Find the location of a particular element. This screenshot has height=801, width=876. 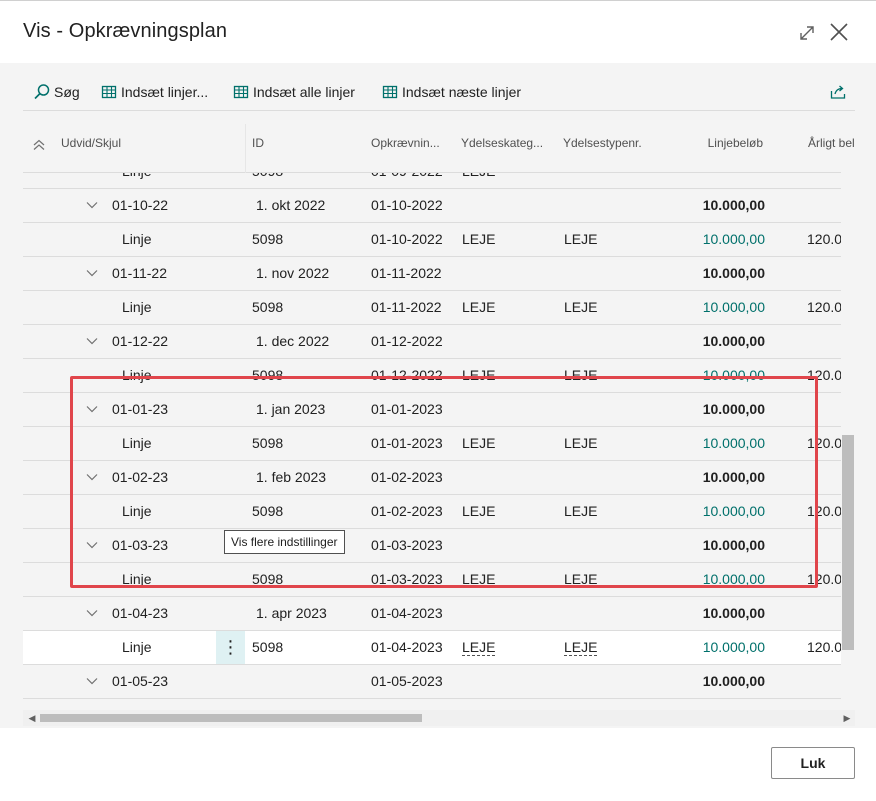

column-header-expand: Udvid/Skjul is located at coordinates (91, 143).